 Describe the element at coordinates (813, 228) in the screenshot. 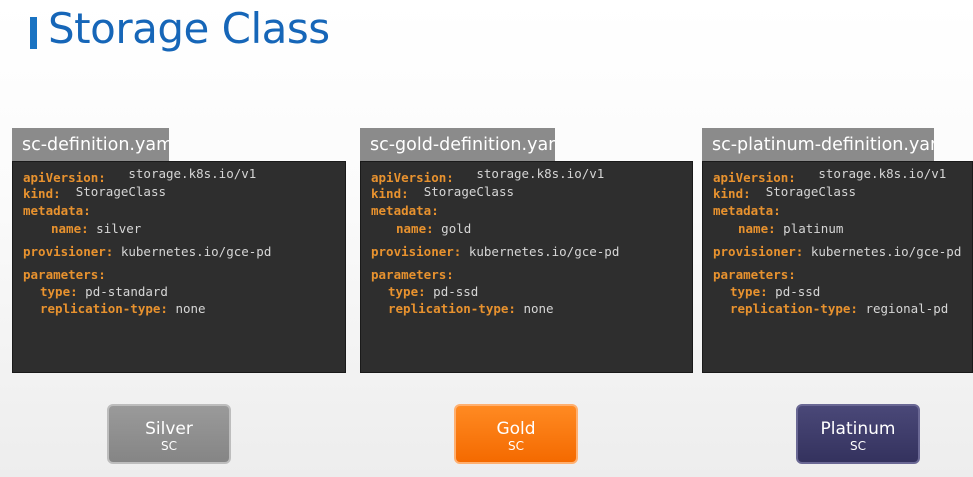

I see `yaml-value: platinum` at that location.